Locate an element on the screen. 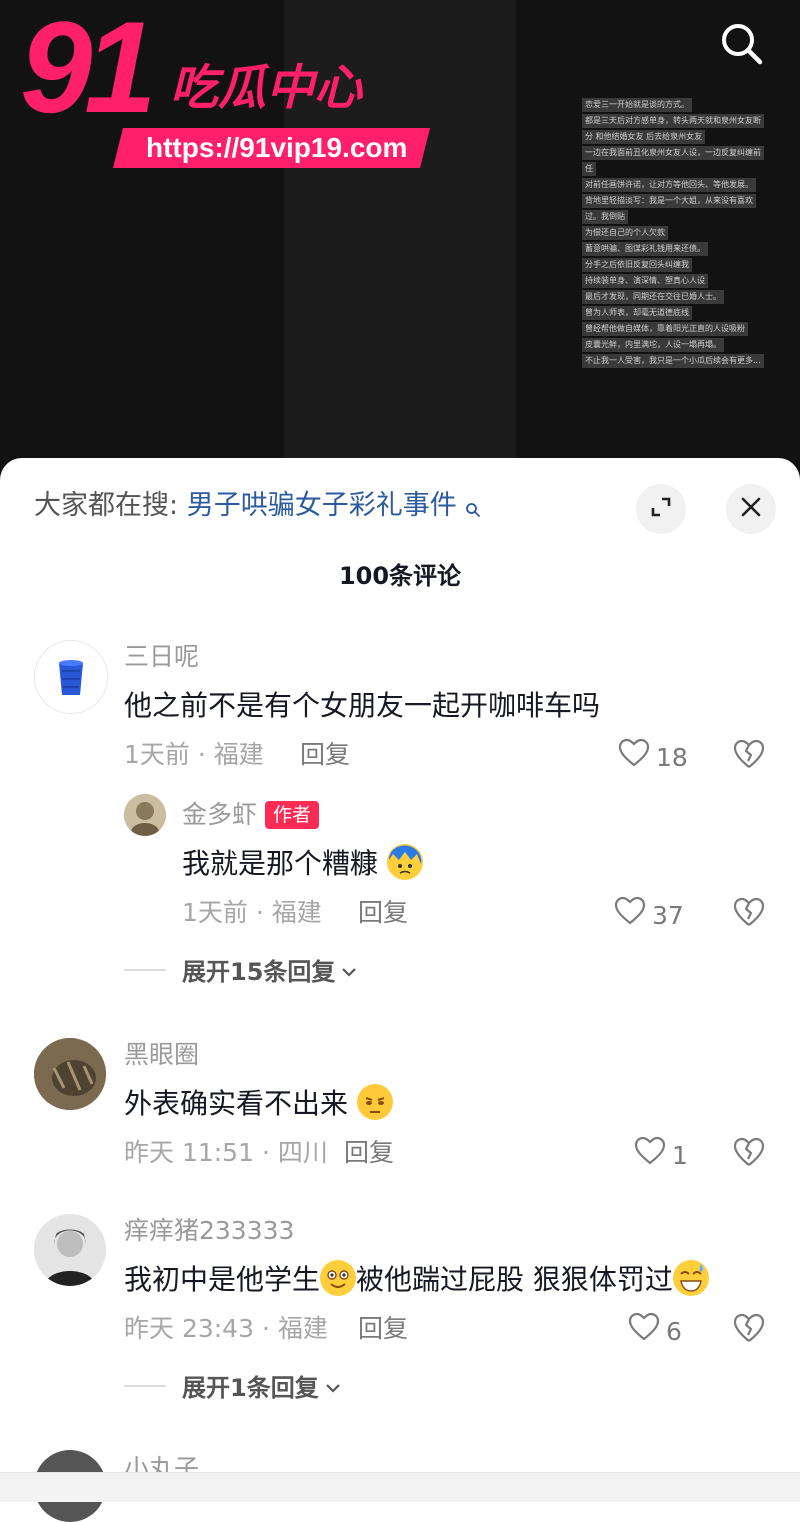 The width and height of the screenshot is (800, 1522). chat-line: 对前任画饼许诺，让对方等他回头、等他发展。 is located at coordinates (669, 185).